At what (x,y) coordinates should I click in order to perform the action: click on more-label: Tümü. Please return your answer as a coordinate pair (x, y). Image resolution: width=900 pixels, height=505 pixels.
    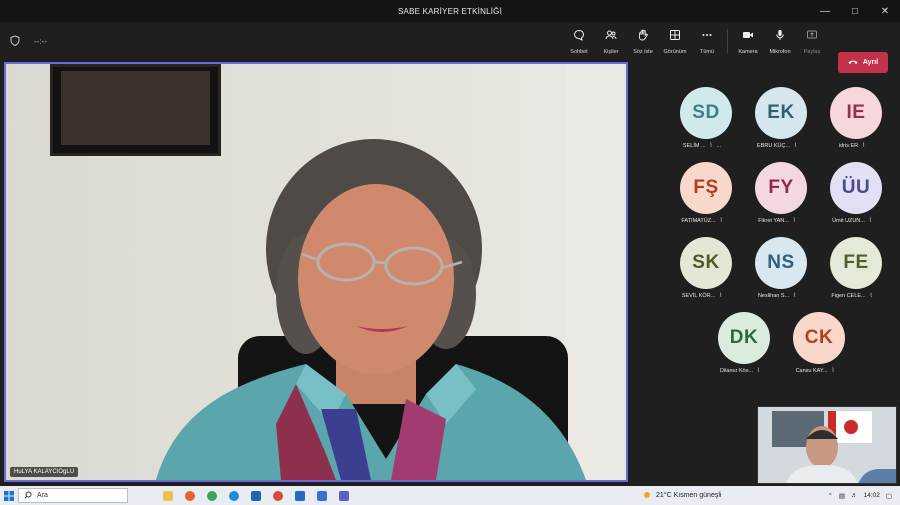
    Looking at the image, I should click on (707, 51).